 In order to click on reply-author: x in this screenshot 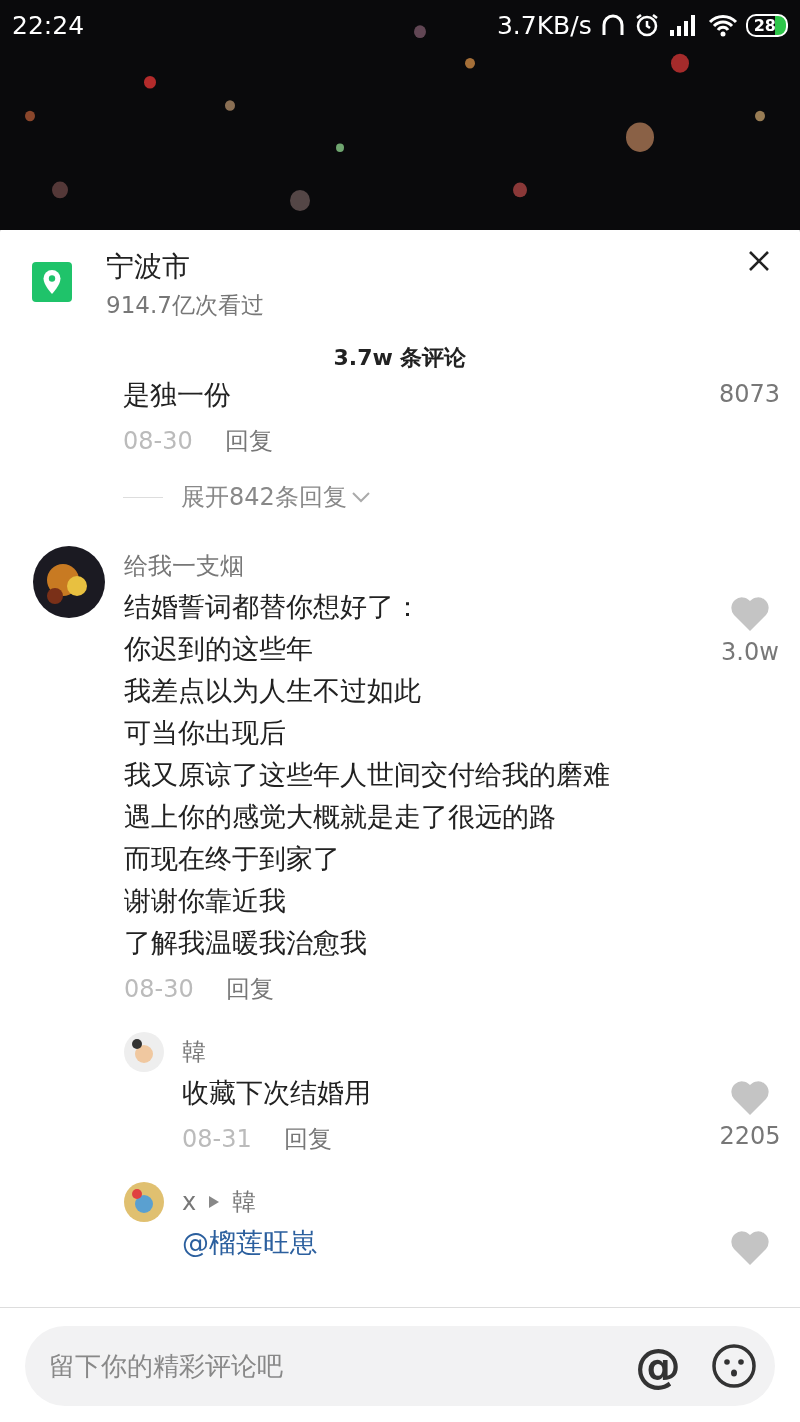, I will do `click(189, 1202)`.